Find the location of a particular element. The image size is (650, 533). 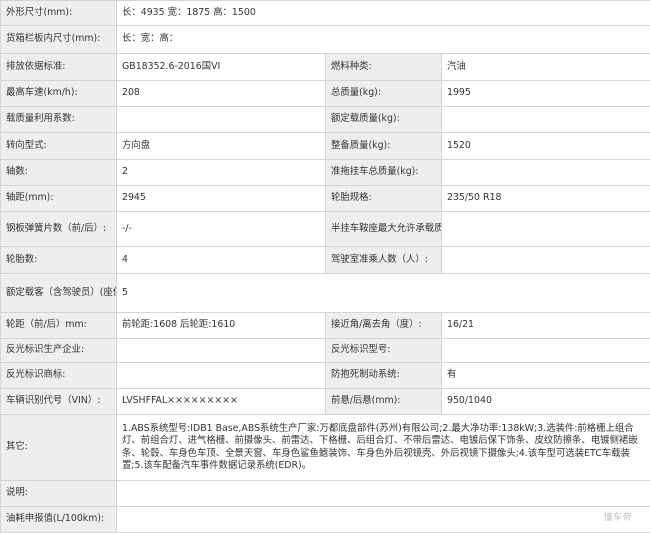

leaf-springs-label: 钢板弹簧片数（前/后）: is located at coordinates (59, 229).